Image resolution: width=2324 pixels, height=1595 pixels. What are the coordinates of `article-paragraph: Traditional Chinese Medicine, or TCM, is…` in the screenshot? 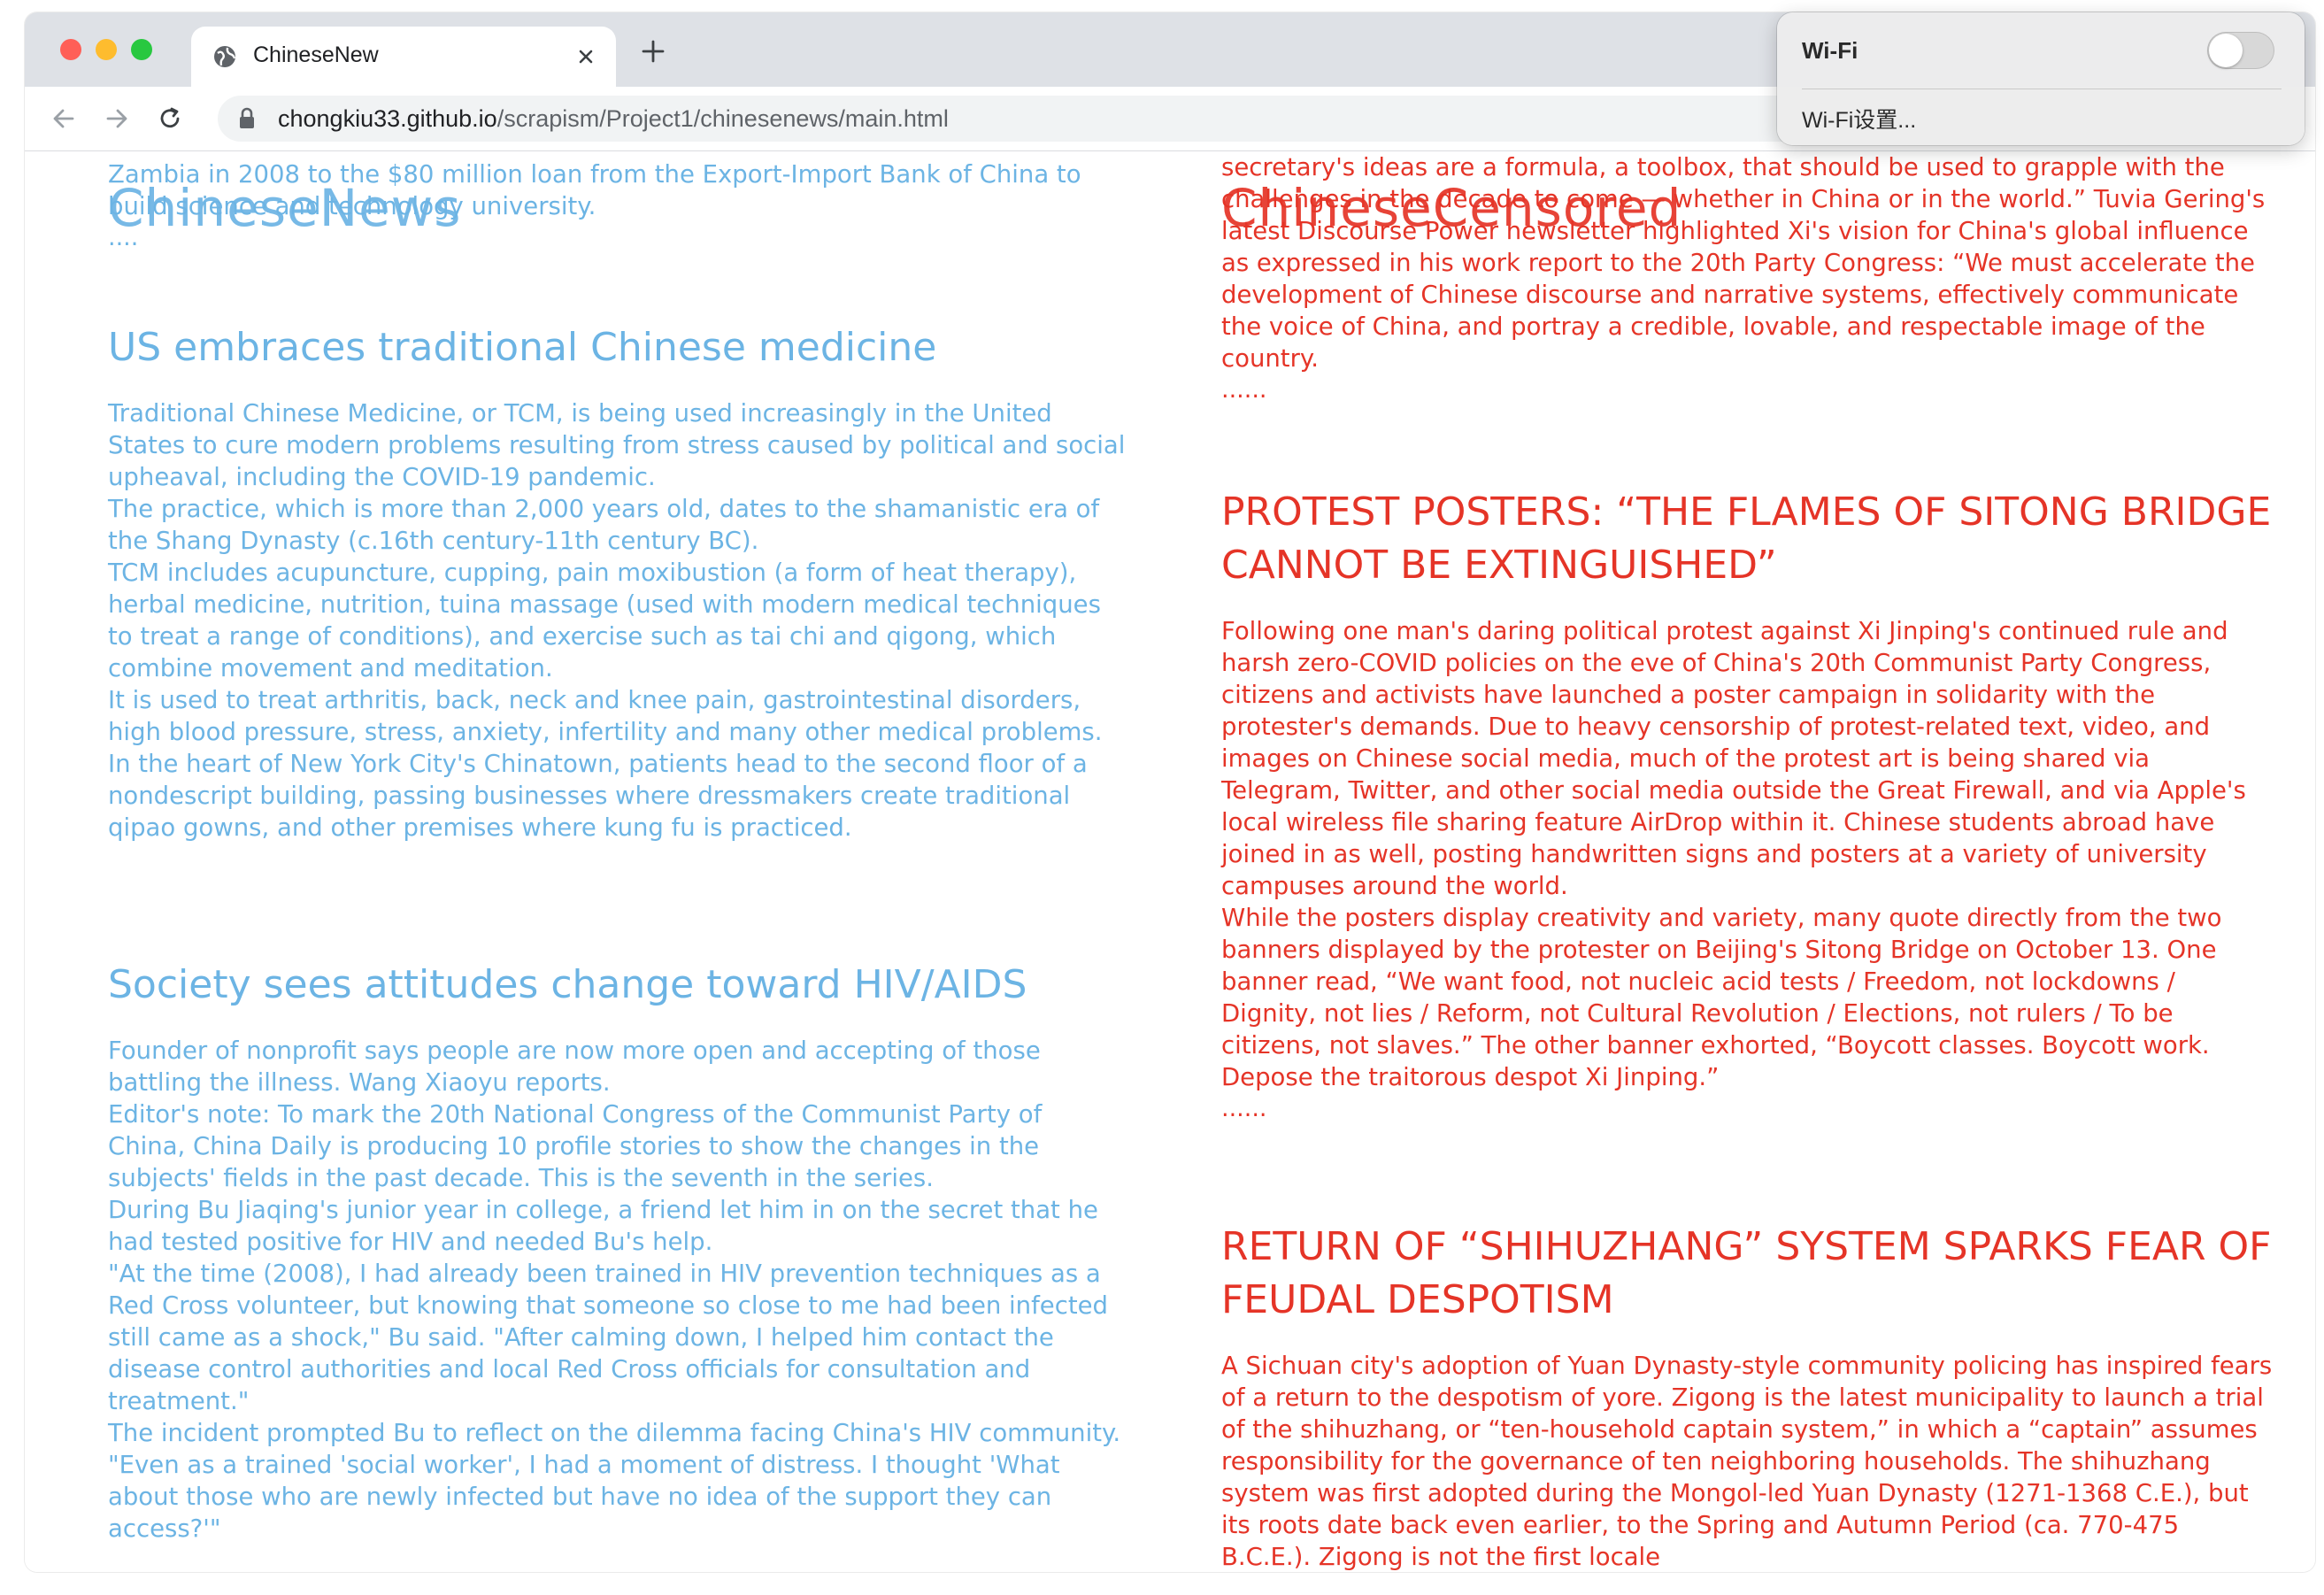 It's located at (617, 445).